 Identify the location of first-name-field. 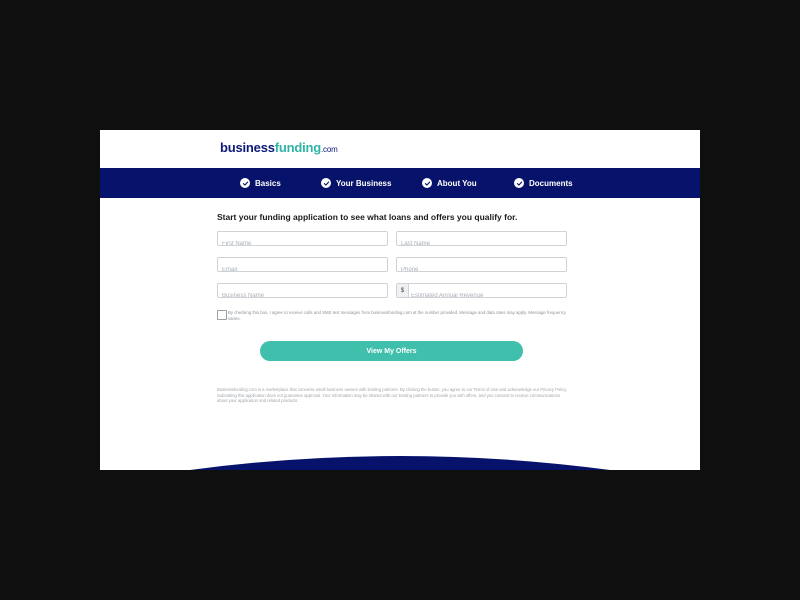
(302, 241).